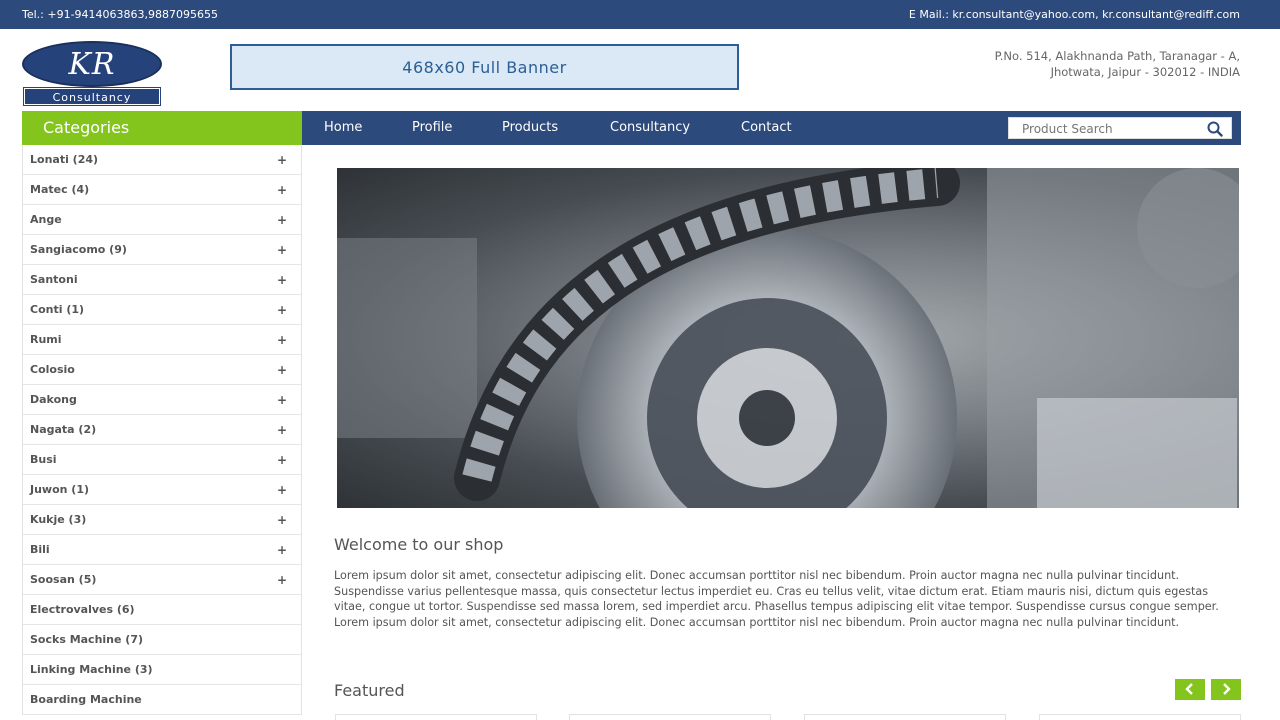  What do you see at coordinates (162, 400) in the screenshot?
I see `category-item: Dakong +` at bounding box center [162, 400].